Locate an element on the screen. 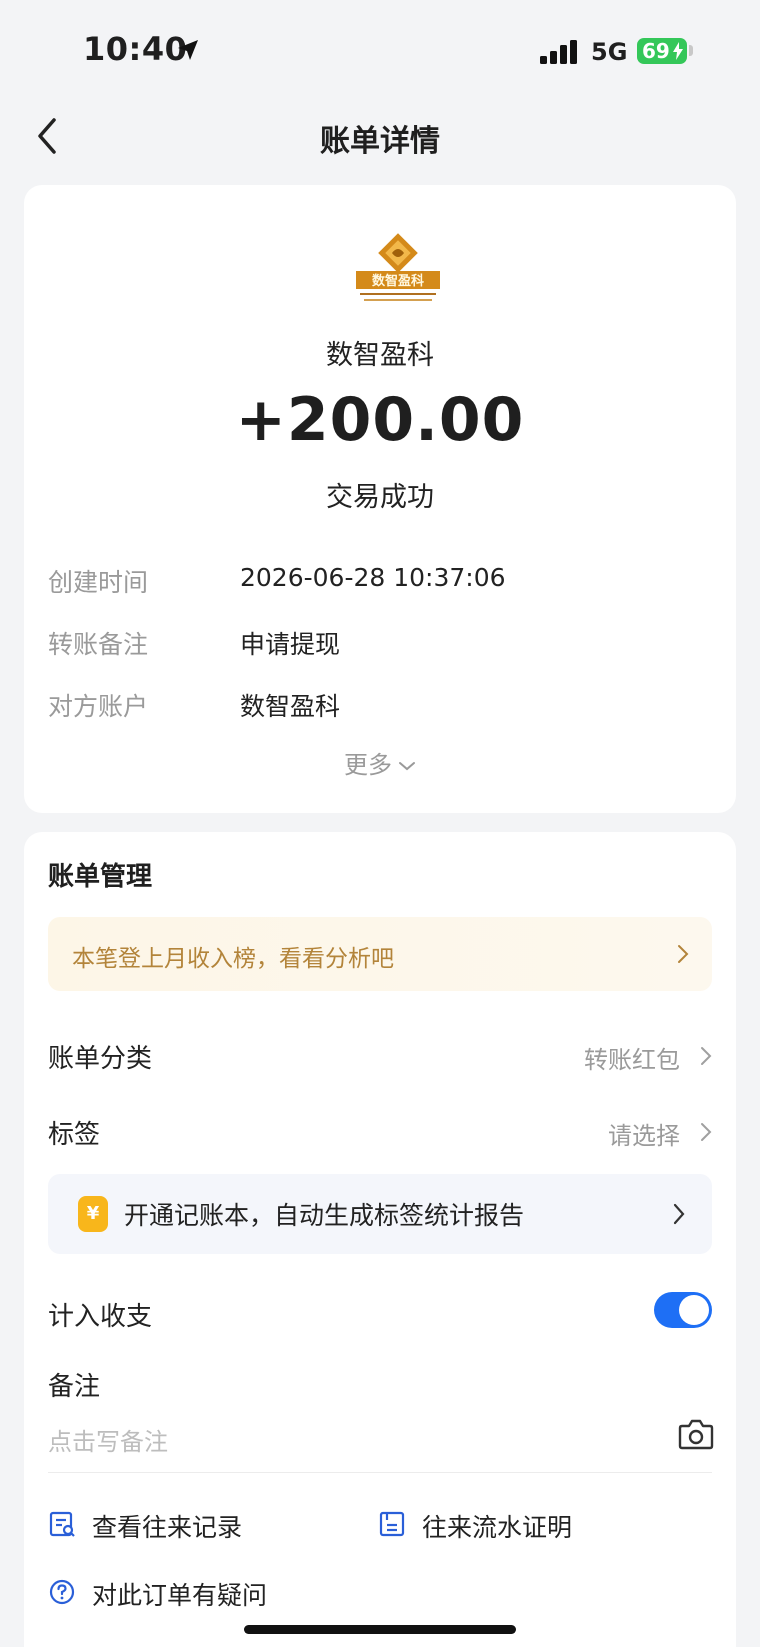 This screenshot has height=1647, width=760. promo-text: 本笔登上月收入榜，看看分析吧 is located at coordinates (233, 959).